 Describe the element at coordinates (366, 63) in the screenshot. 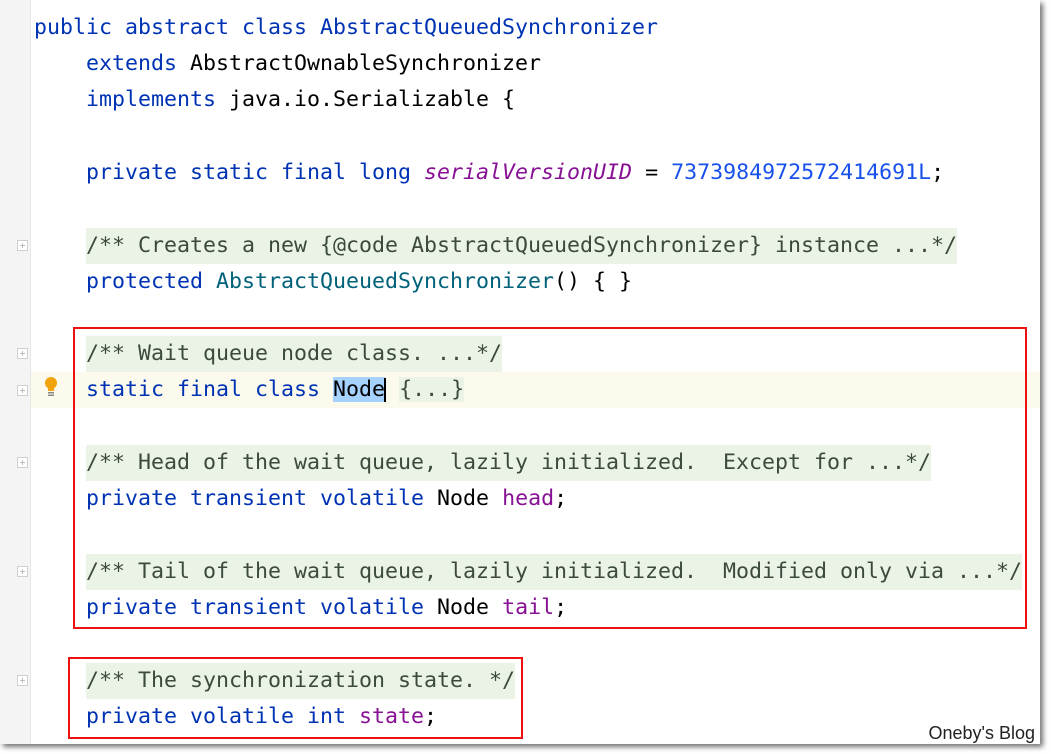

I see `type-name: AbstractOwnableSynchronizer` at that location.